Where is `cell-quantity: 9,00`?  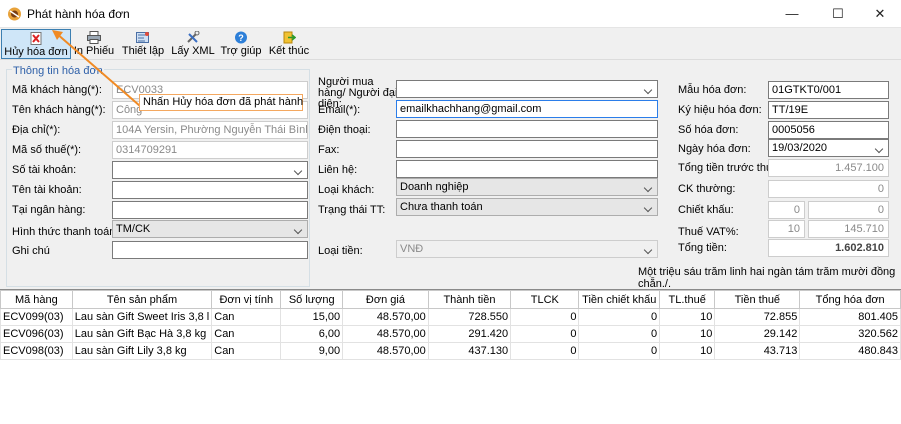 cell-quantity: 9,00 is located at coordinates (312, 351).